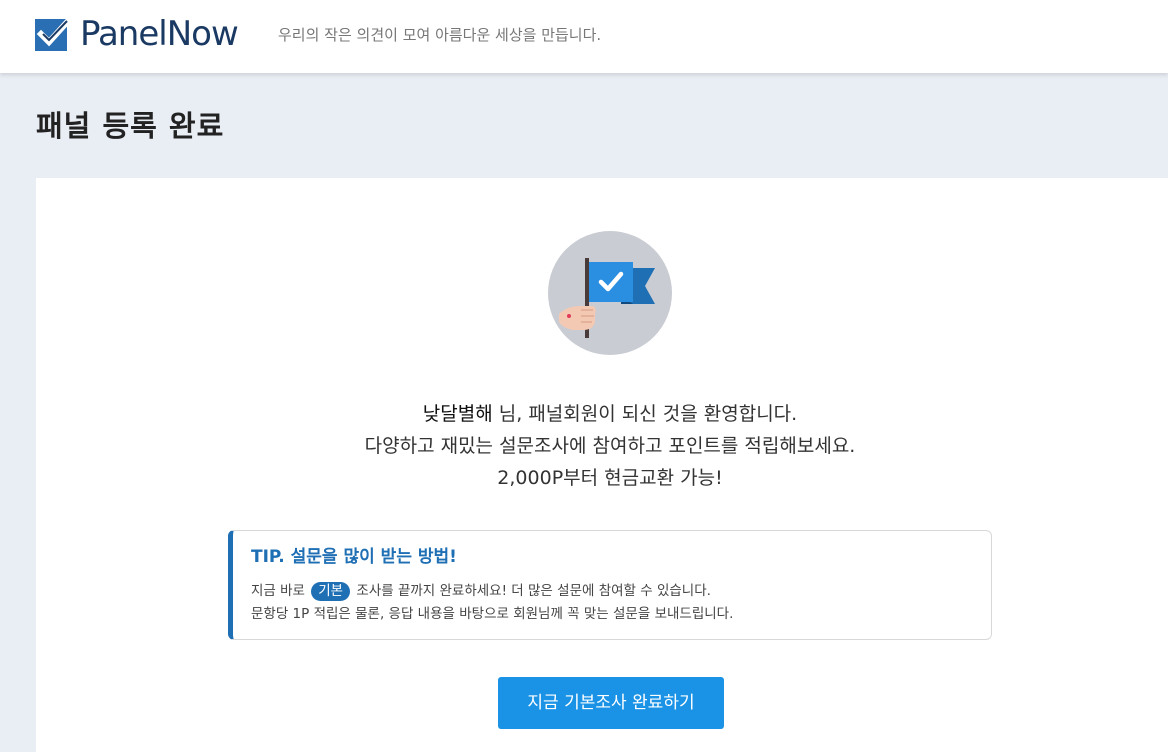 This screenshot has height=752, width=1168. Describe the element at coordinates (611, 703) in the screenshot. I see `complete-basic-survey-button: 지금 기본조사 완료하기` at that location.